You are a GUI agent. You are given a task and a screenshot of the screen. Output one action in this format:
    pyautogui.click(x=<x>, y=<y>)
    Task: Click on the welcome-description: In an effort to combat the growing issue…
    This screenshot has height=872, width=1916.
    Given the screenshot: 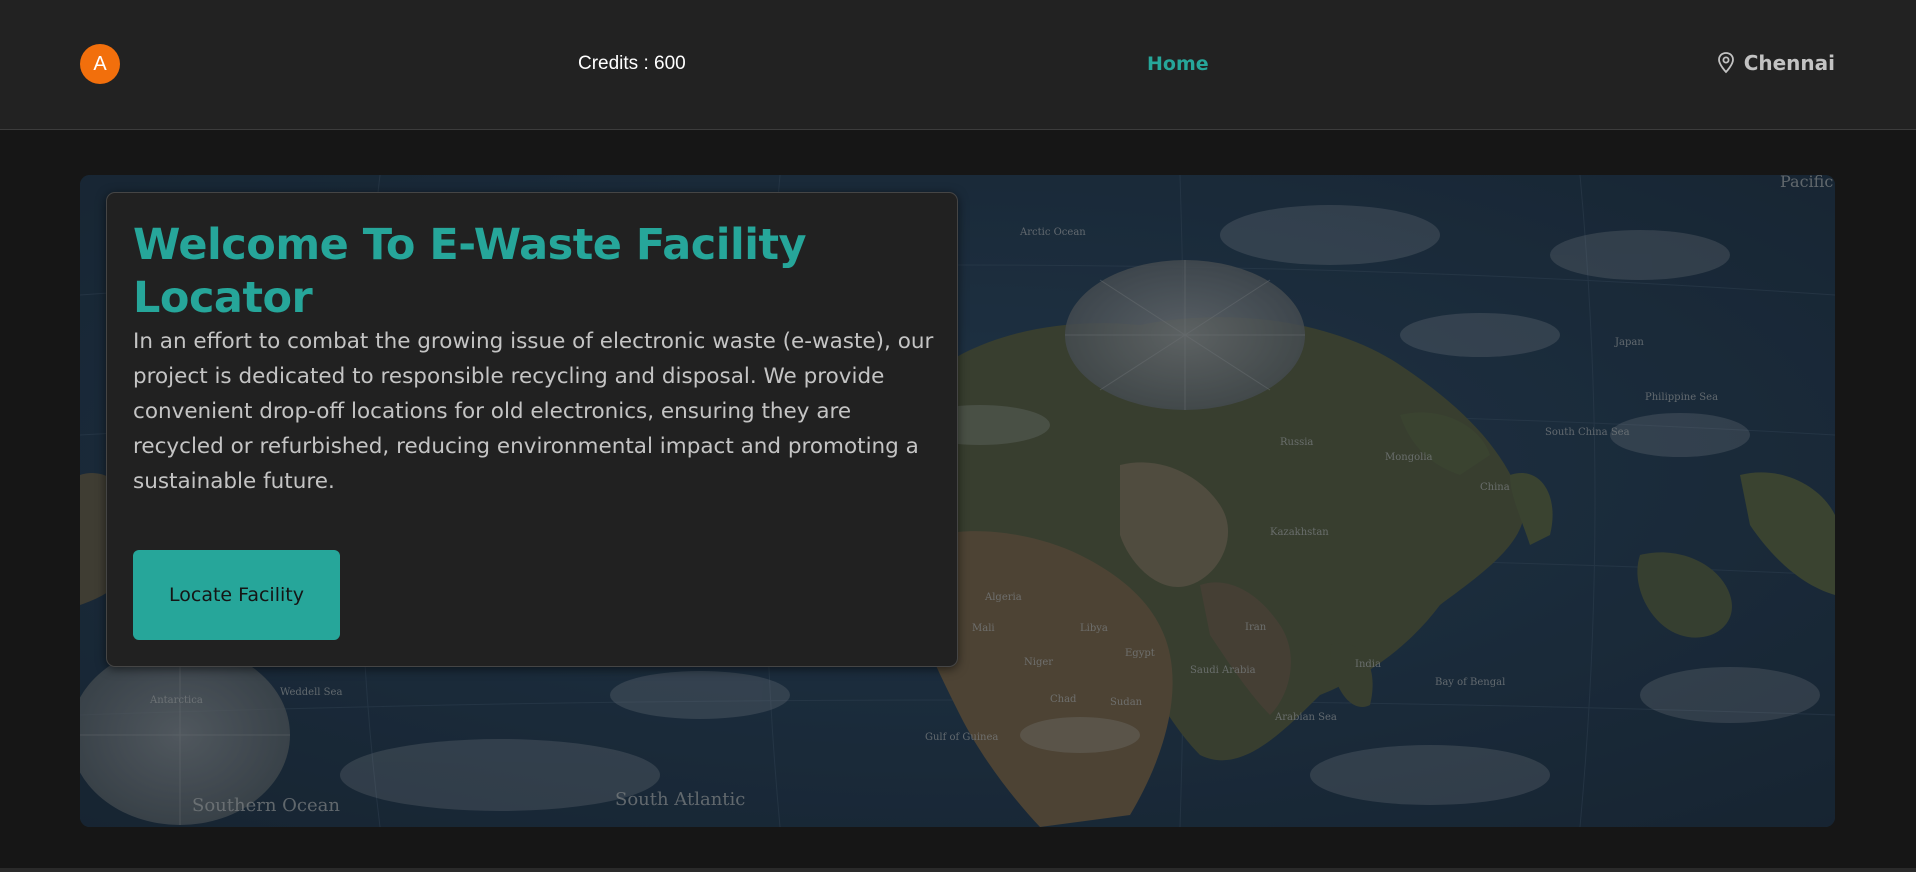 What is the action you would take?
    pyautogui.click(x=533, y=411)
    